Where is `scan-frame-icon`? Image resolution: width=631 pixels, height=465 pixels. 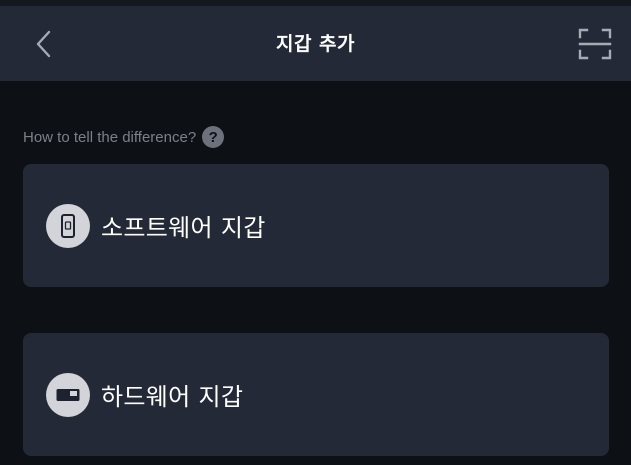
scan-frame-icon is located at coordinates (595, 44).